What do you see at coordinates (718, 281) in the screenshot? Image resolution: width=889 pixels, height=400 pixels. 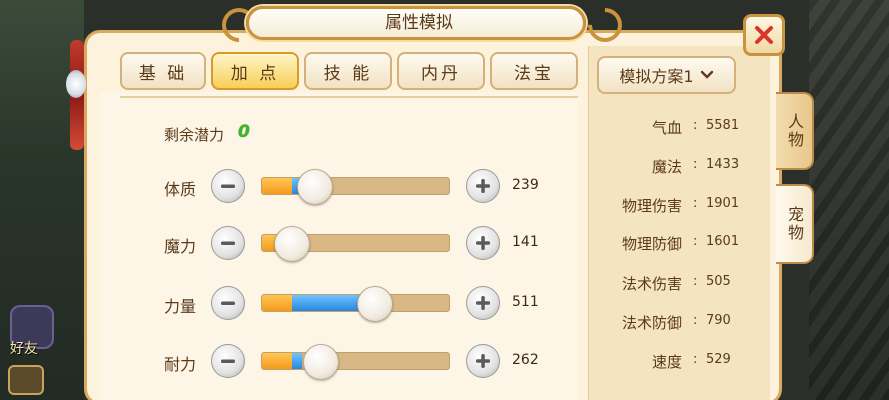 I see `stat-value-magic-damage: 505` at bounding box center [718, 281].